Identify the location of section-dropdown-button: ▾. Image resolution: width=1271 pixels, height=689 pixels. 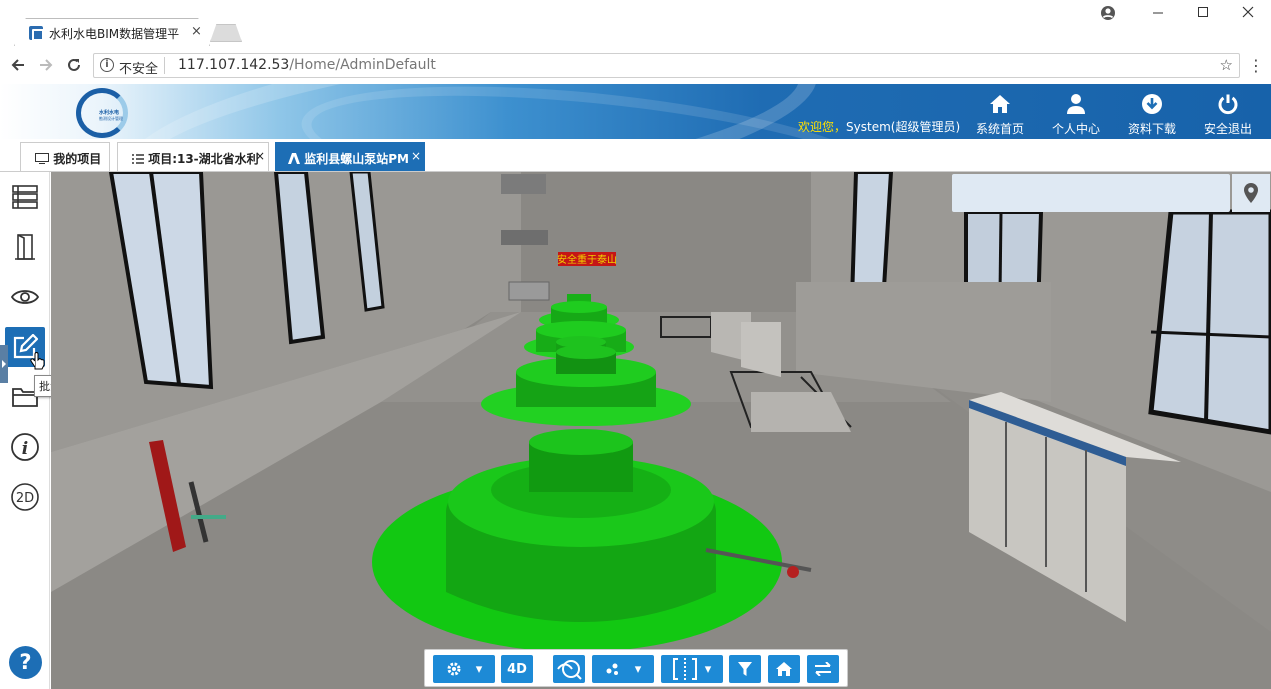
(692, 669).